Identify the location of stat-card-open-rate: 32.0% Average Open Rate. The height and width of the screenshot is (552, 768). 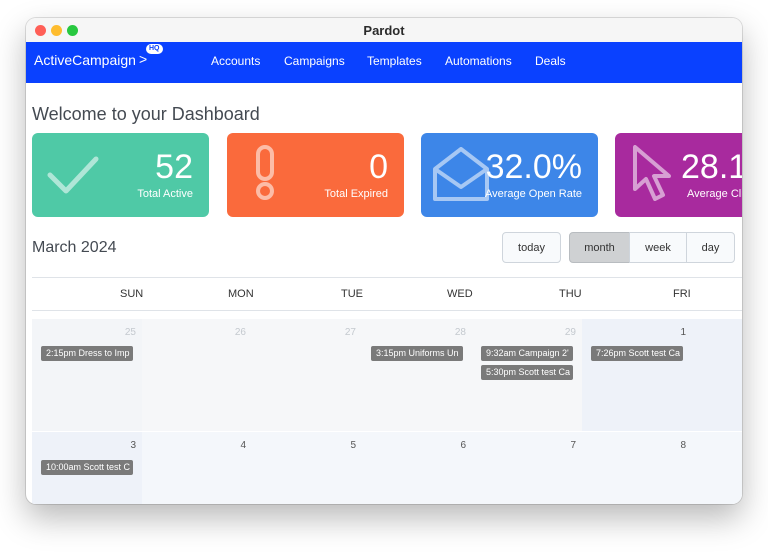
(509, 175).